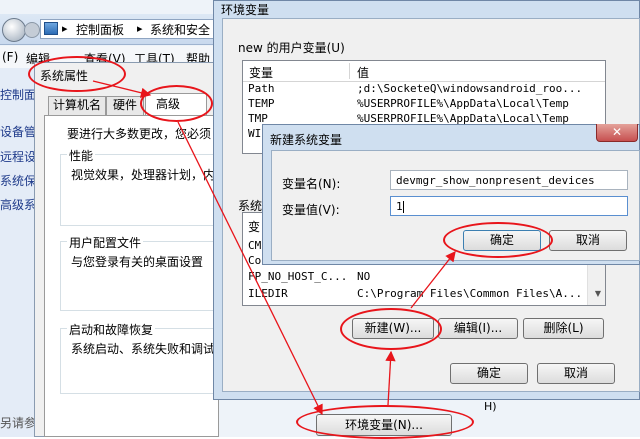 This screenshot has height=439, width=640. What do you see at coordinates (433, 279) in the screenshot?
I see `arrow-new-to-ok` at bounding box center [433, 279].